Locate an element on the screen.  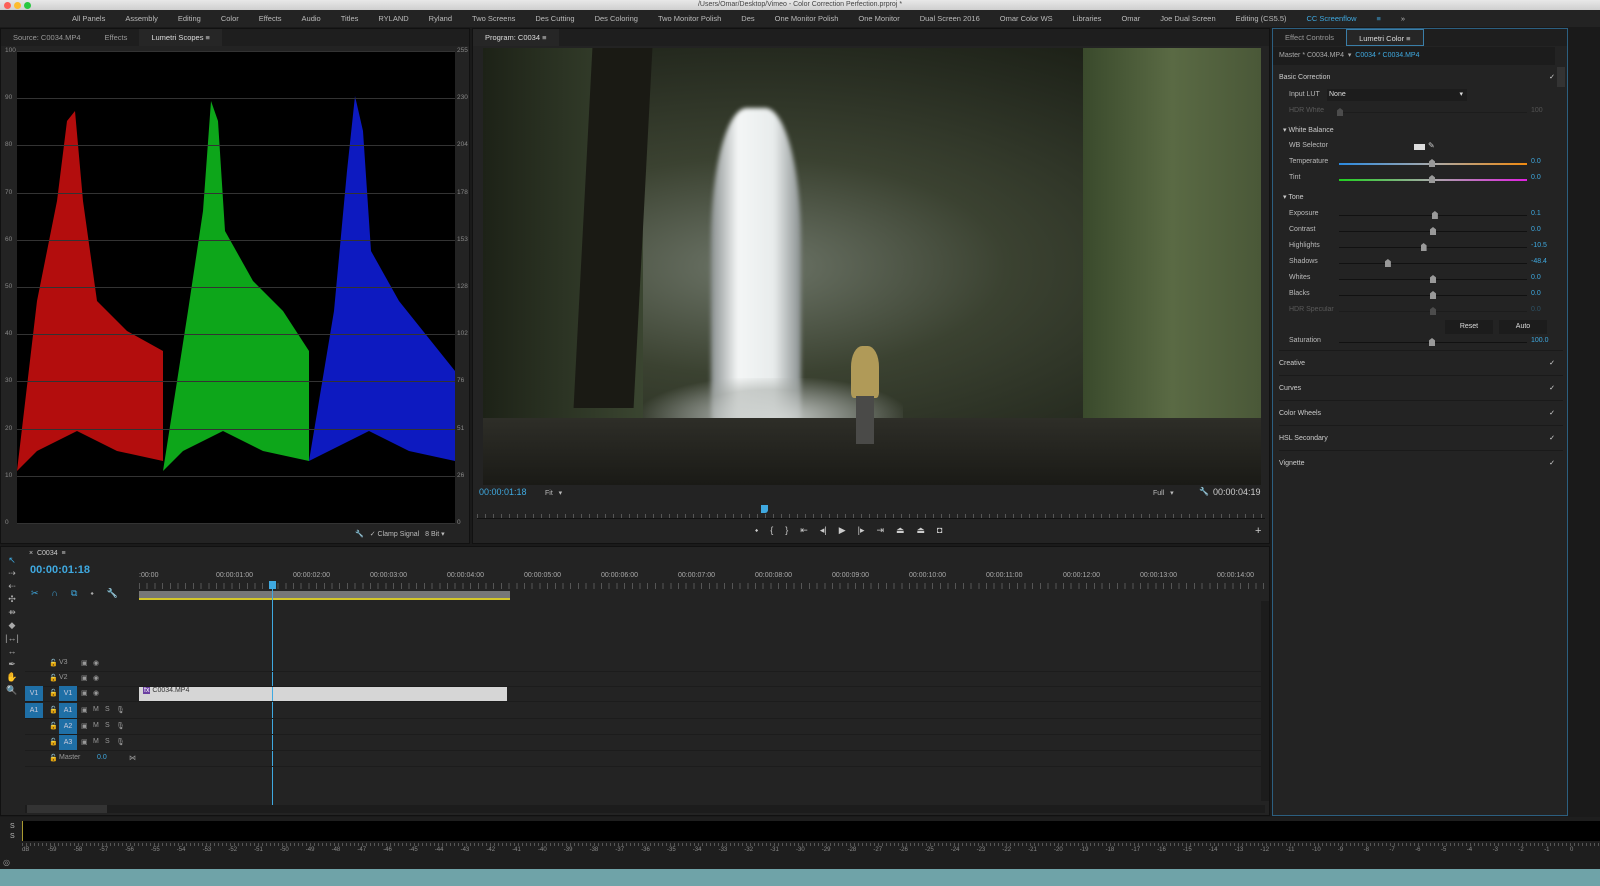
program-timecode: 00:00:01:18 is located at coordinates (503, 492).